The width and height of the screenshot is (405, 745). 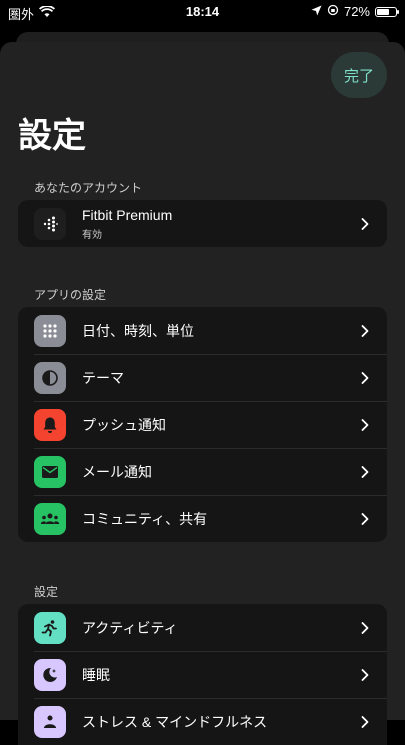 What do you see at coordinates (96, 674) in the screenshot?
I see `list-item-label: 睡眠` at bounding box center [96, 674].